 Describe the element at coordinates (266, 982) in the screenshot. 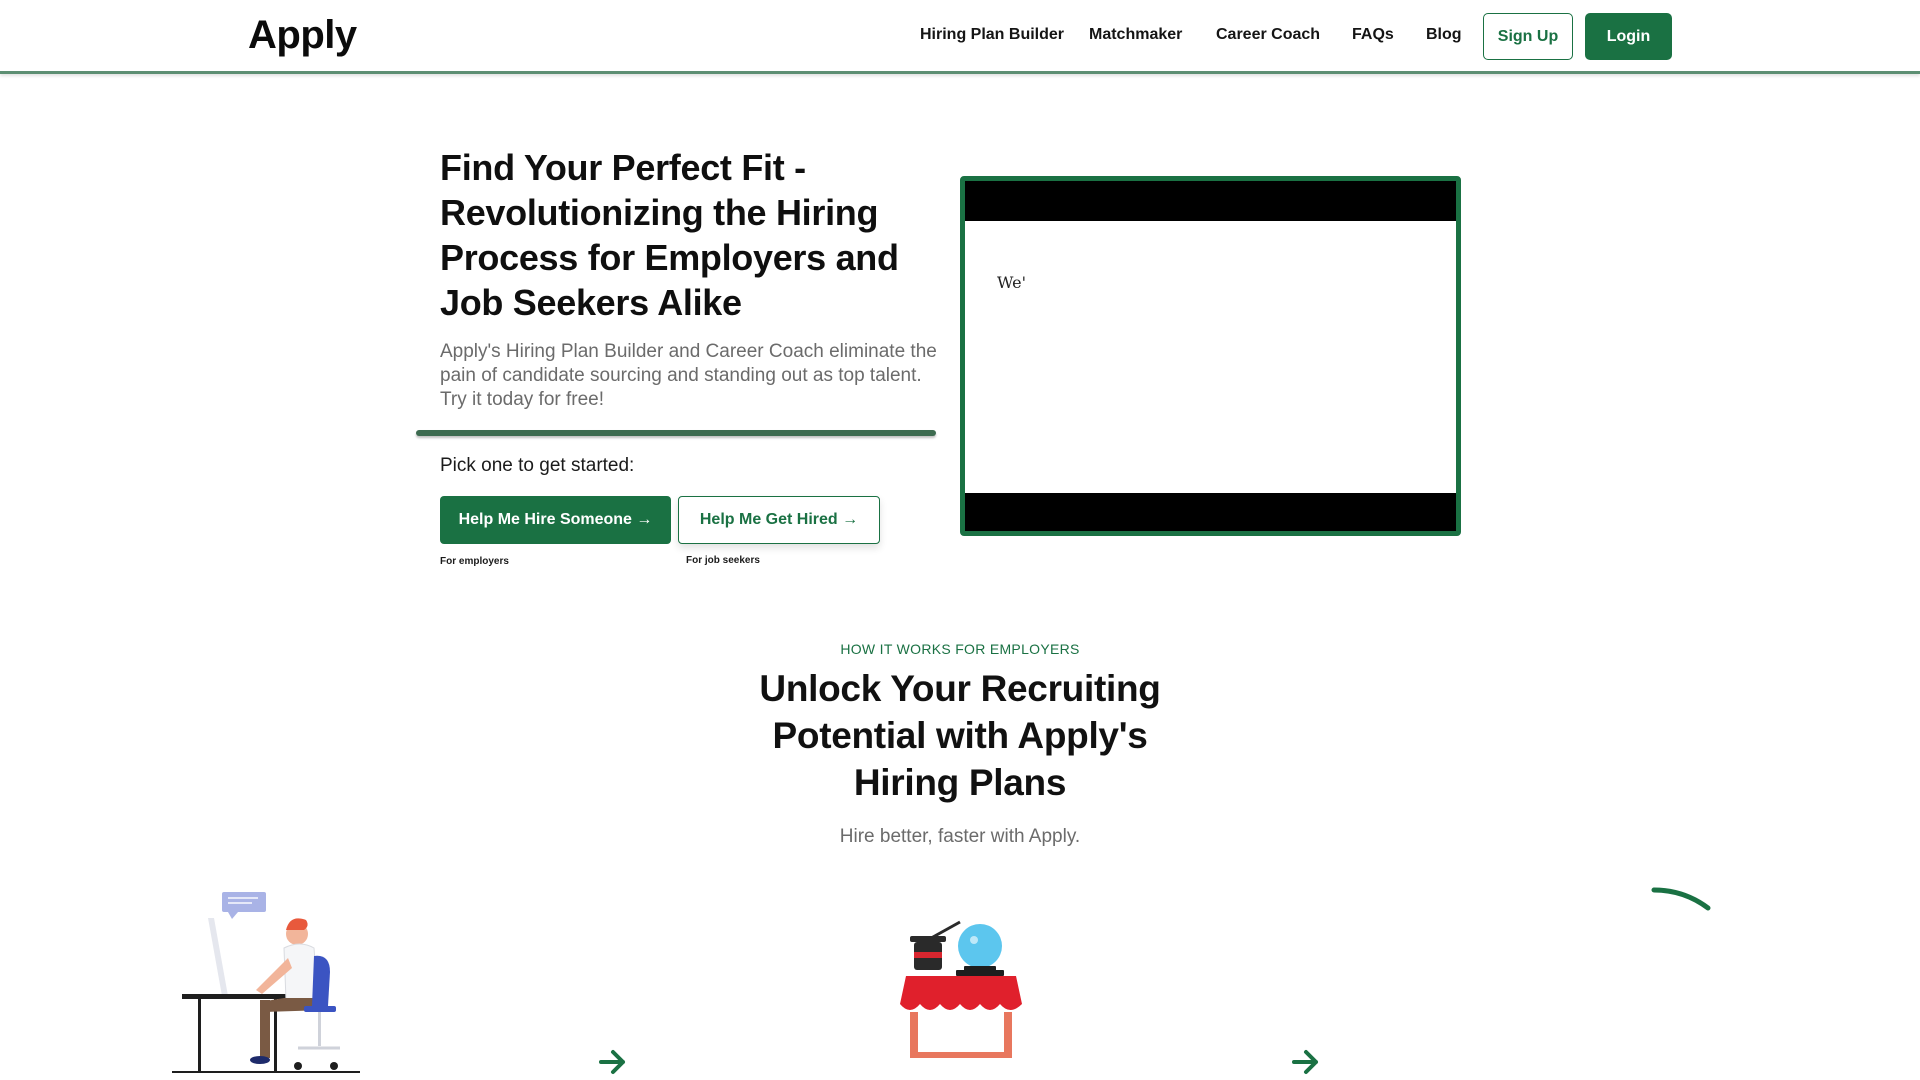

I see `person-at-desk-illustration` at that location.